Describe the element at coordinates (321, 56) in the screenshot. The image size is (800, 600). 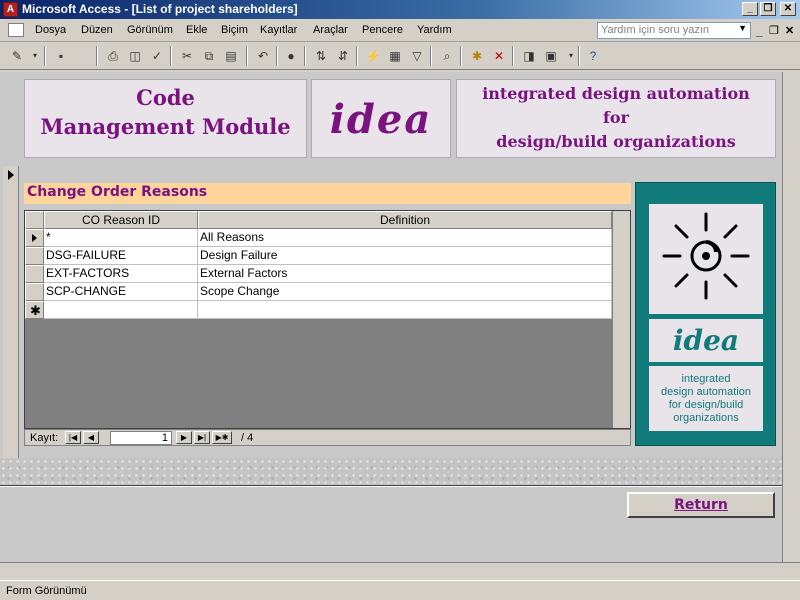
I see `sort-ascending-icon: ⇅` at that location.